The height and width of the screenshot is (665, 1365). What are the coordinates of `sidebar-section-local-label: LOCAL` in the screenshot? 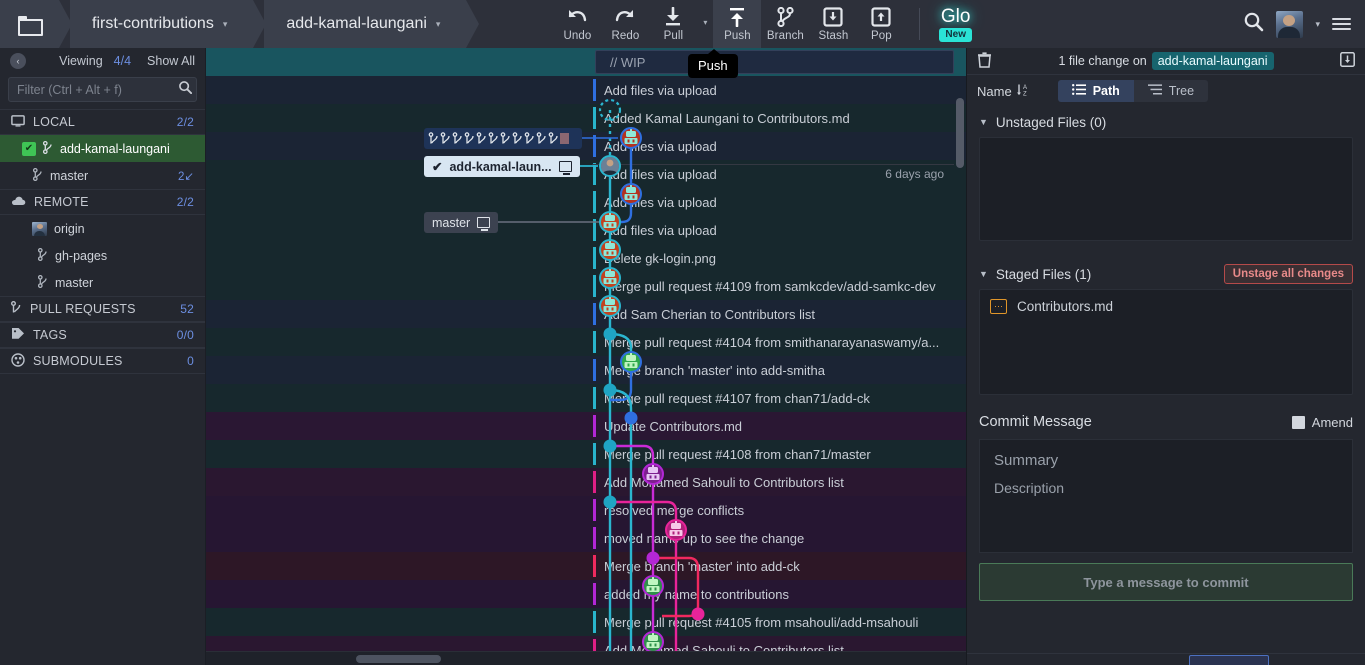 It's located at (54, 122).